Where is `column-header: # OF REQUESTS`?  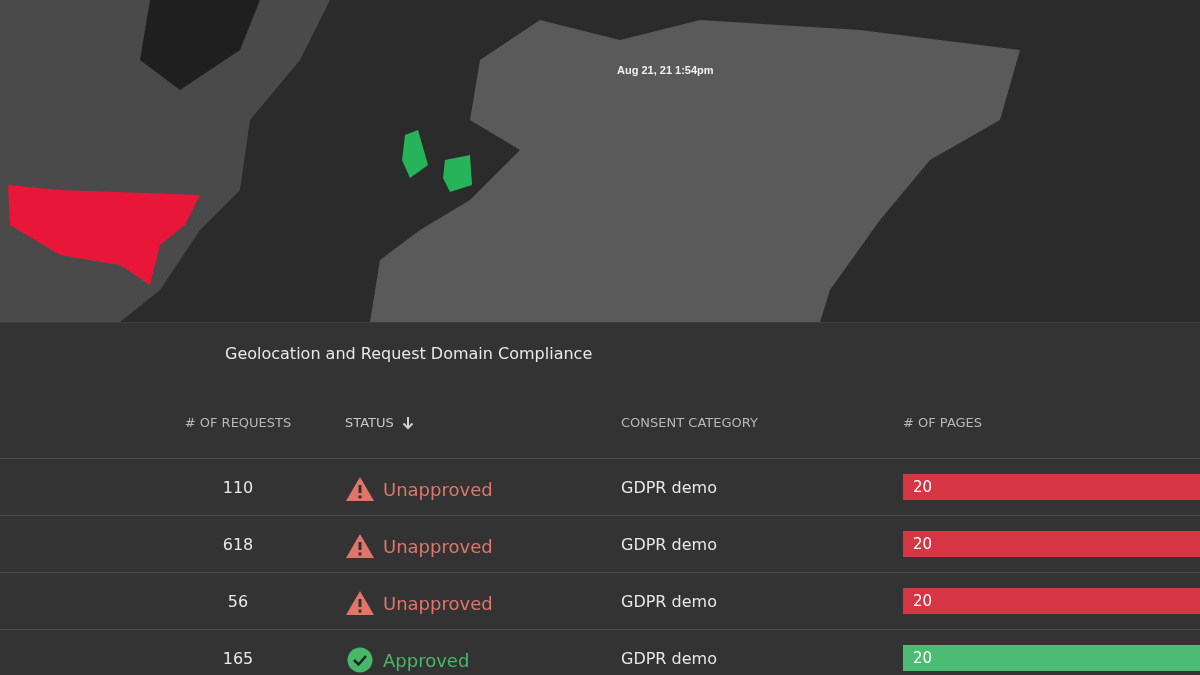
column-header: # OF REQUESTS is located at coordinates (238, 422).